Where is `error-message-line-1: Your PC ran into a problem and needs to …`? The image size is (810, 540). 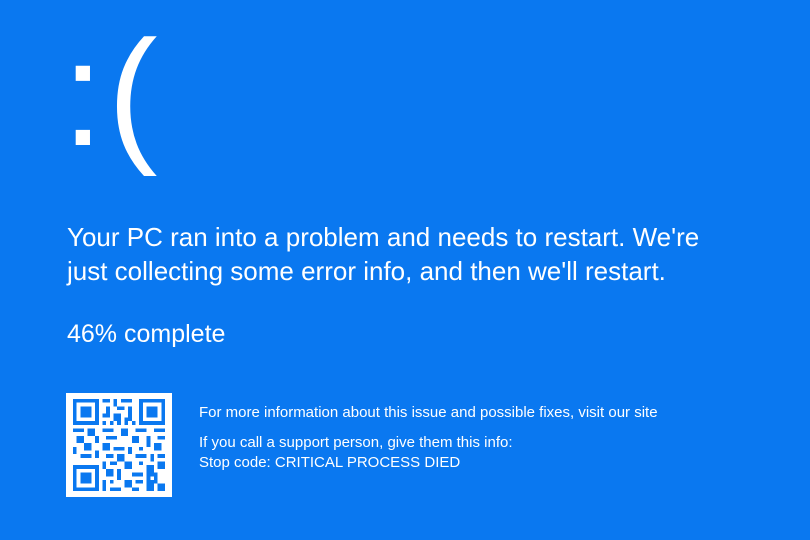
error-message-line-1: Your PC ran into a problem and needs to … is located at coordinates (383, 237).